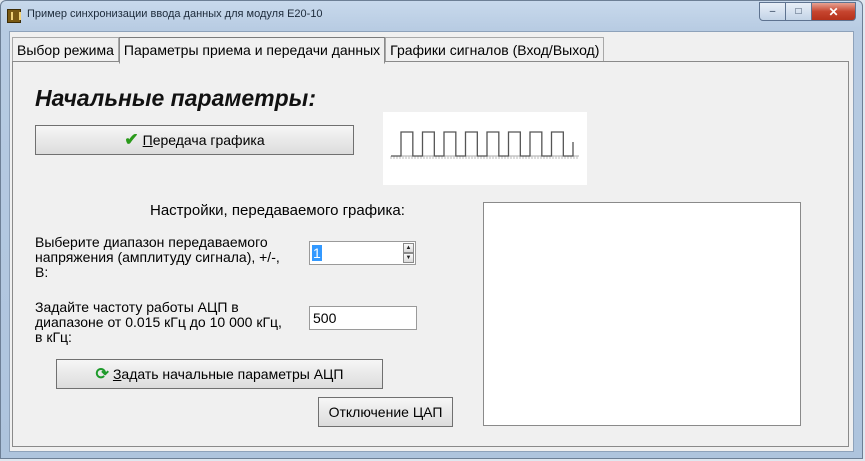  I want to click on tab-signal-graphs: Графики сигналов (Вход/Выход), so click(495, 50).